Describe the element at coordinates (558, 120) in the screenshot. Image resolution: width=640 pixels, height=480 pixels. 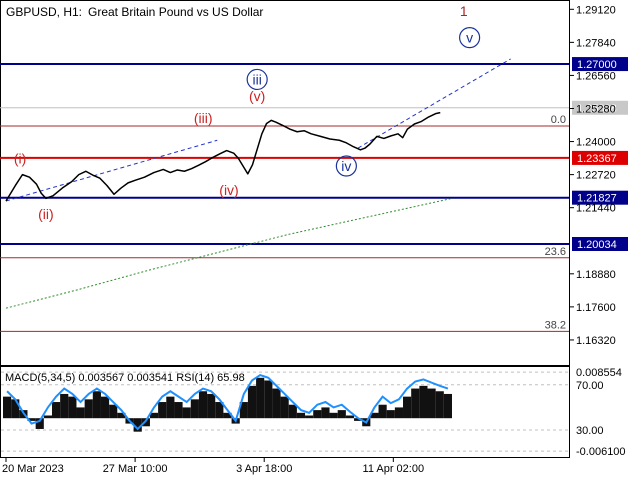
I see `fib-level-label: 0.0` at that location.